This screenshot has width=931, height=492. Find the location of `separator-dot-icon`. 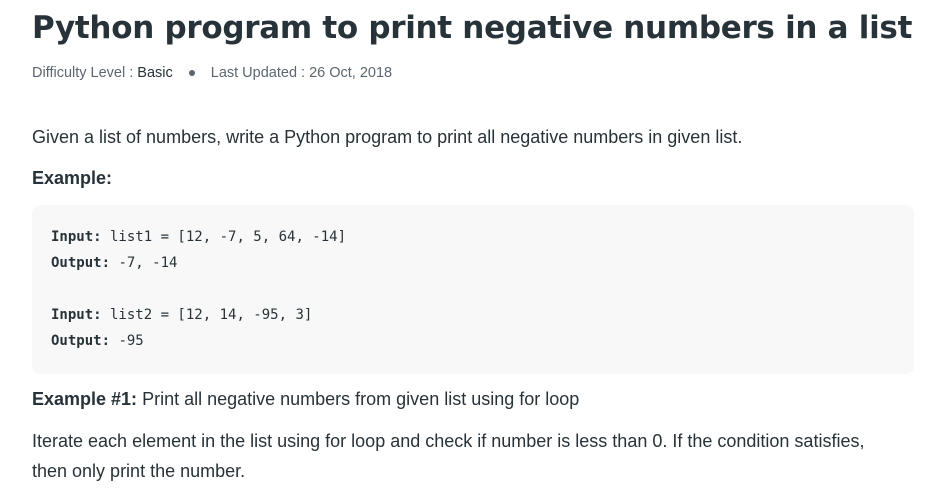

separator-dot-icon is located at coordinates (191, 73).